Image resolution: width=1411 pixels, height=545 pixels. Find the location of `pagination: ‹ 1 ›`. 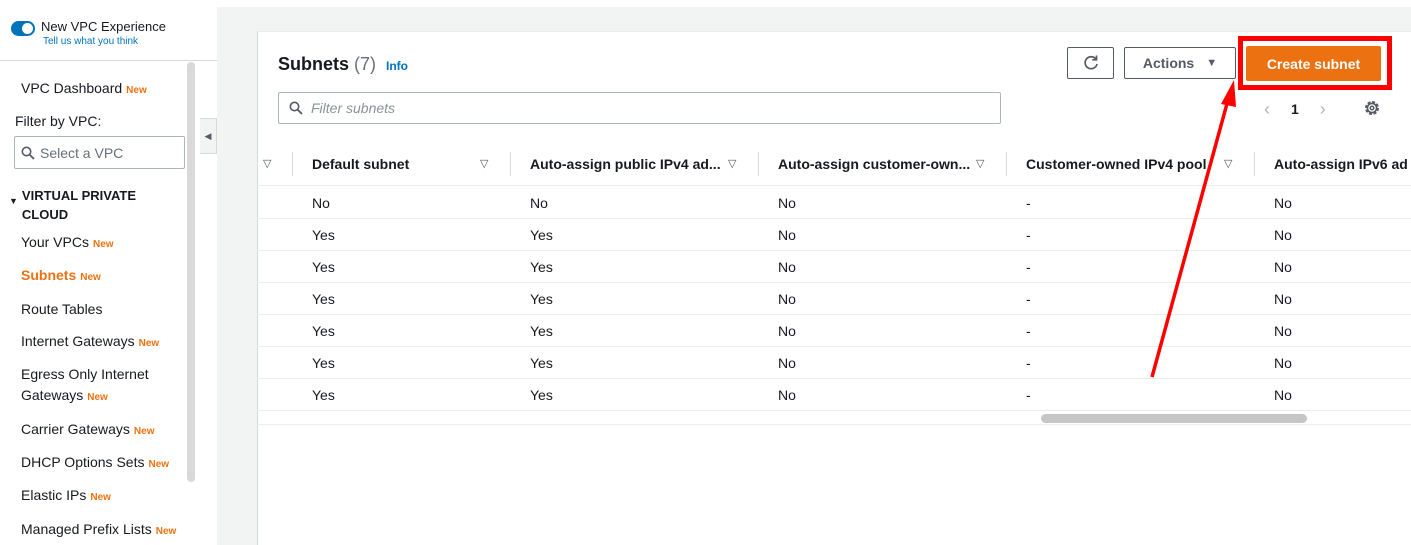

pagination: ‹ 1 › is located at coordinates (1295, 109).